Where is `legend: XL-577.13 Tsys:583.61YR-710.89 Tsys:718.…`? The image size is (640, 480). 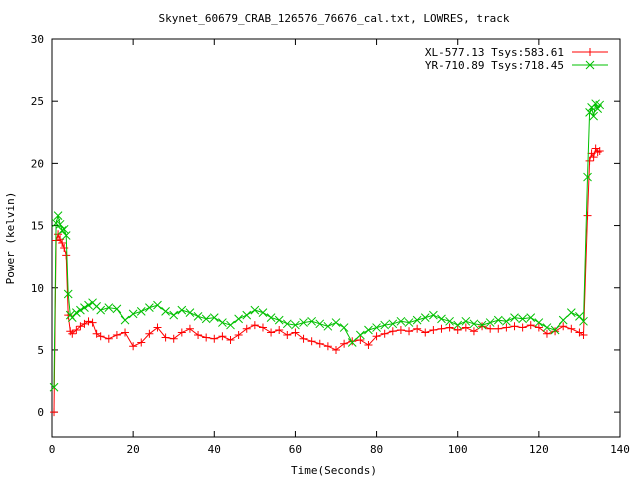 legend: XL-577.13 Tsys:583.61YR-710.89 Tsys:718.… is located at coordinates (516, 59).